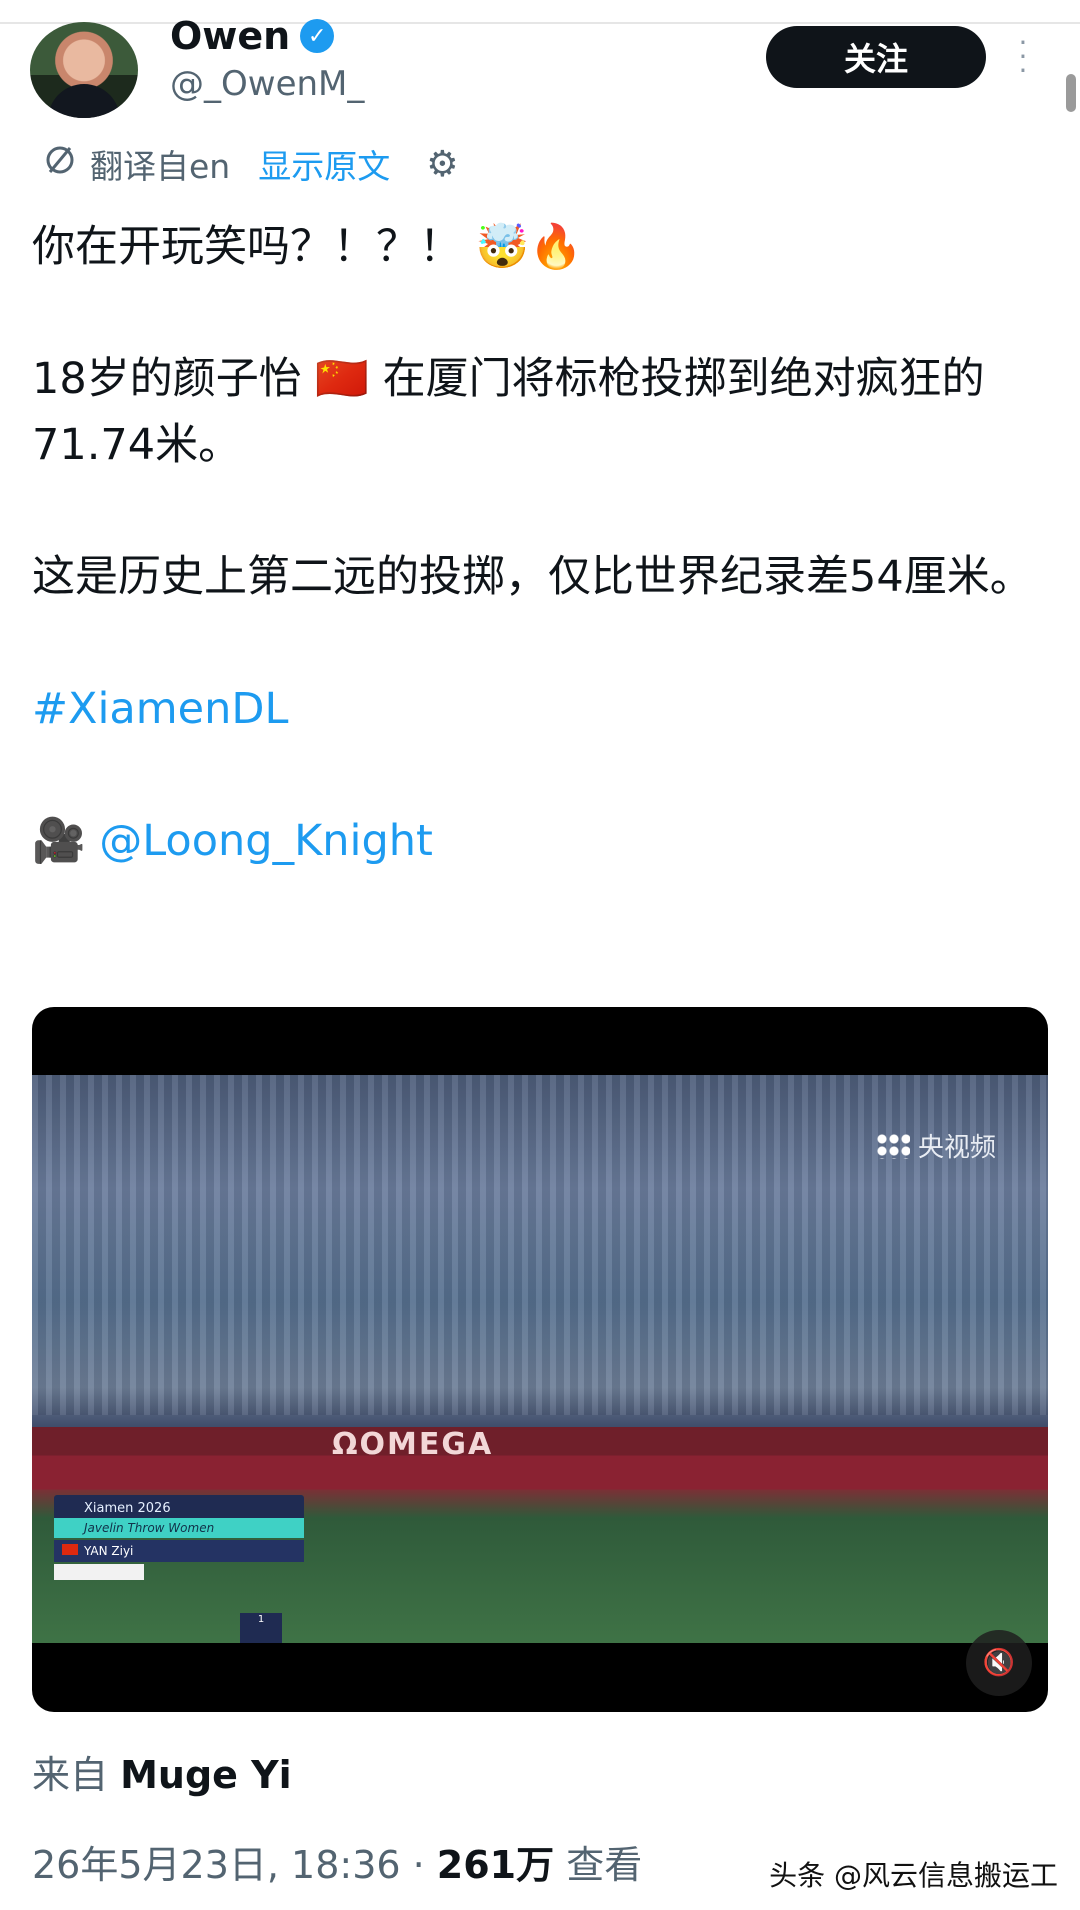  What do you see at coordinates (1023, 57) in the screenshot?
I see `more-vertical-icon: · · ·` at bounding box center [1023, 57].